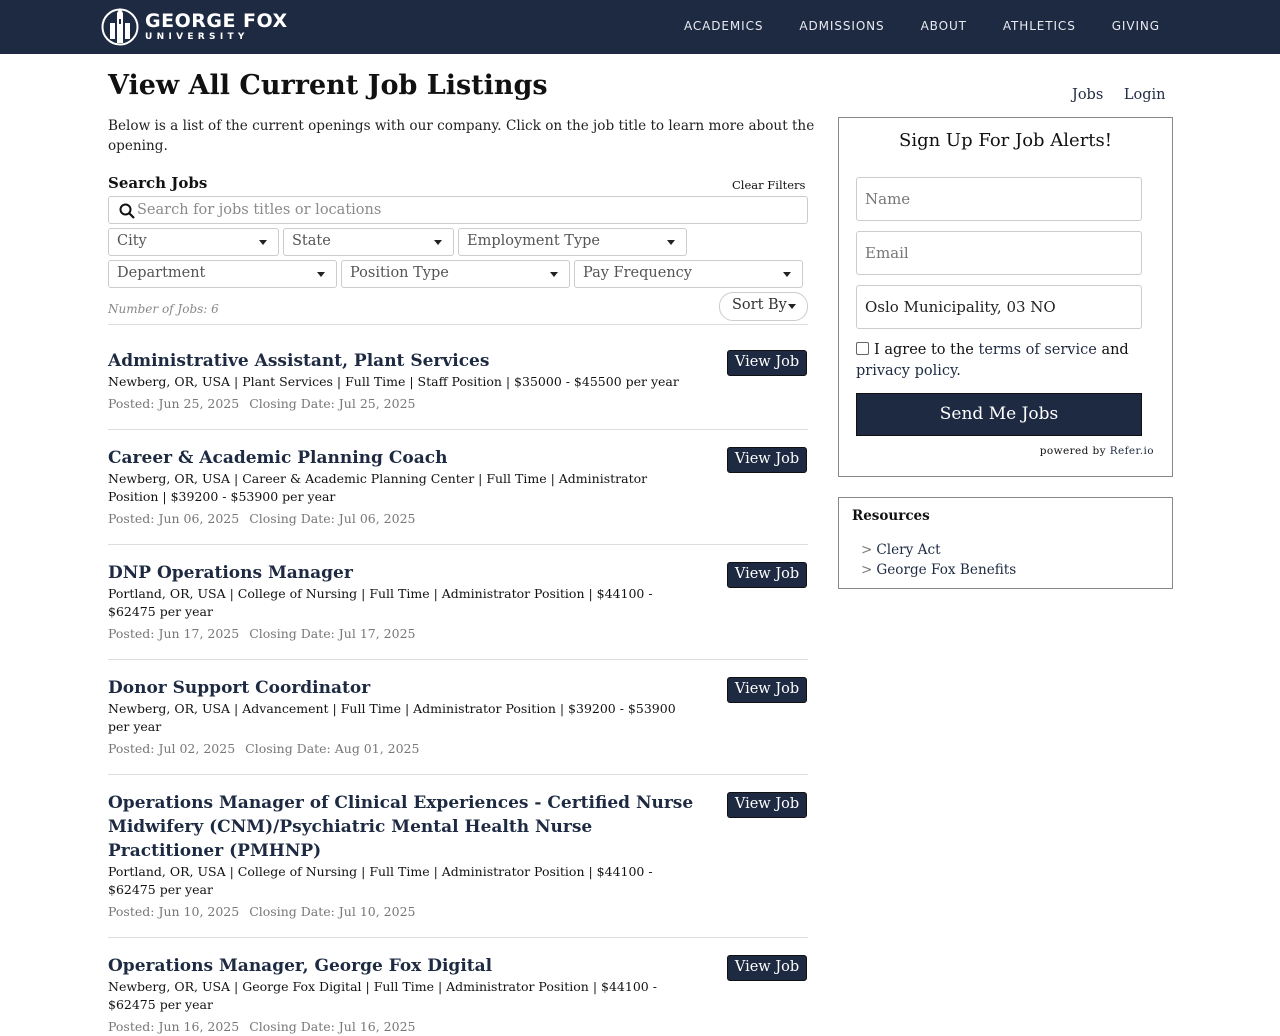 The width and height of the screenshot is (1280, 1036). I want to click on login-link: Login, so click(1145, 95).